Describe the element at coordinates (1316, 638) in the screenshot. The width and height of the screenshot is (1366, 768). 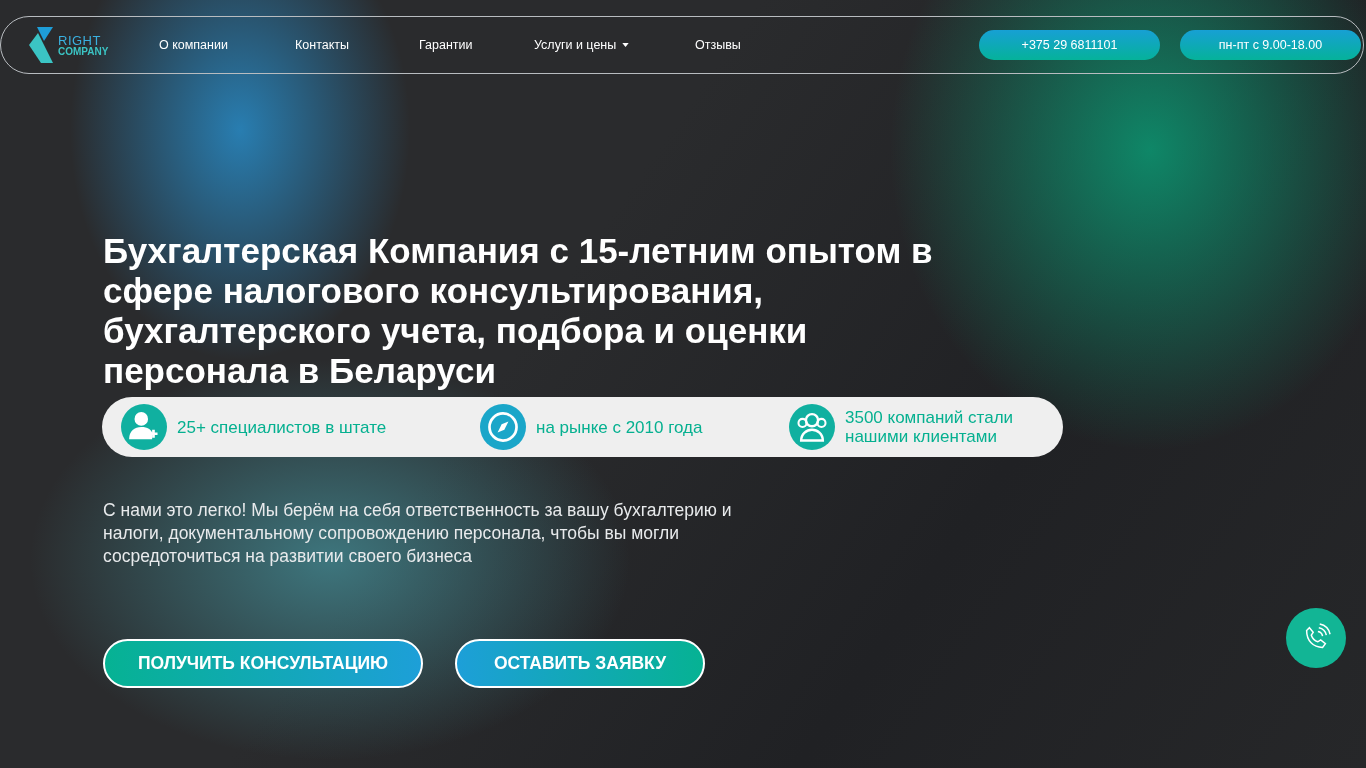
I see `call-button` at that location.